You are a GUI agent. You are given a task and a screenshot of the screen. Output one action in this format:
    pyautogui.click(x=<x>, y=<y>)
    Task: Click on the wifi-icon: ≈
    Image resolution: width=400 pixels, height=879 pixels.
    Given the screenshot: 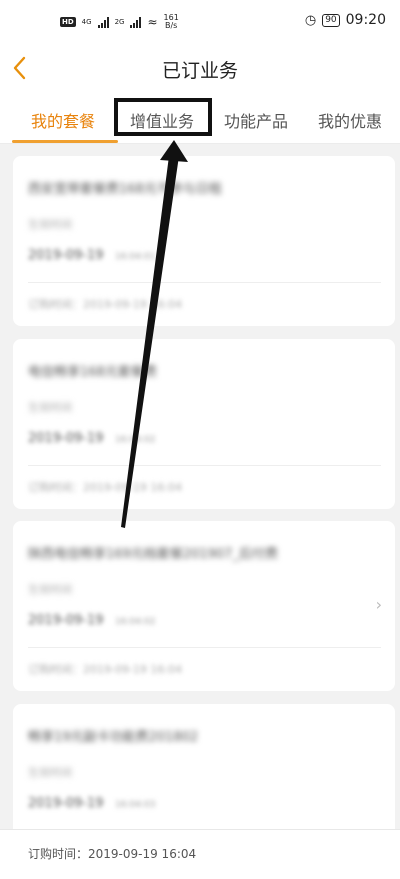 What is the action you would take?
    pyautogui.click(x=152, y=22)
    